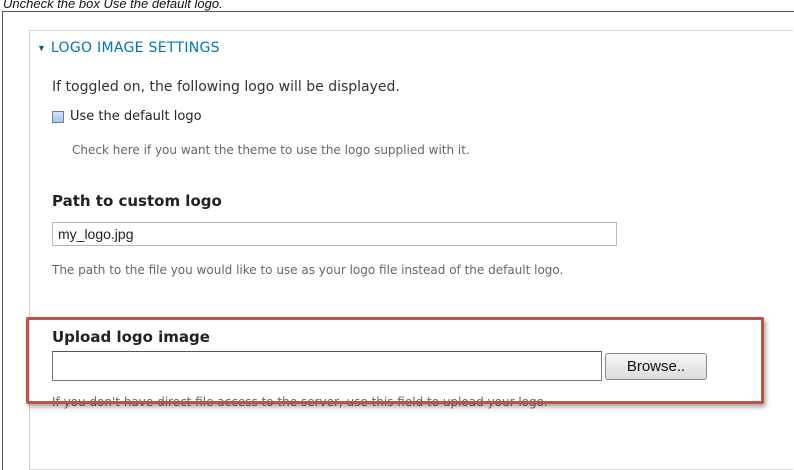  Describe the element at coordinates (656, 366) in the screenshot. I see `browse-button: Browse..` at that location.